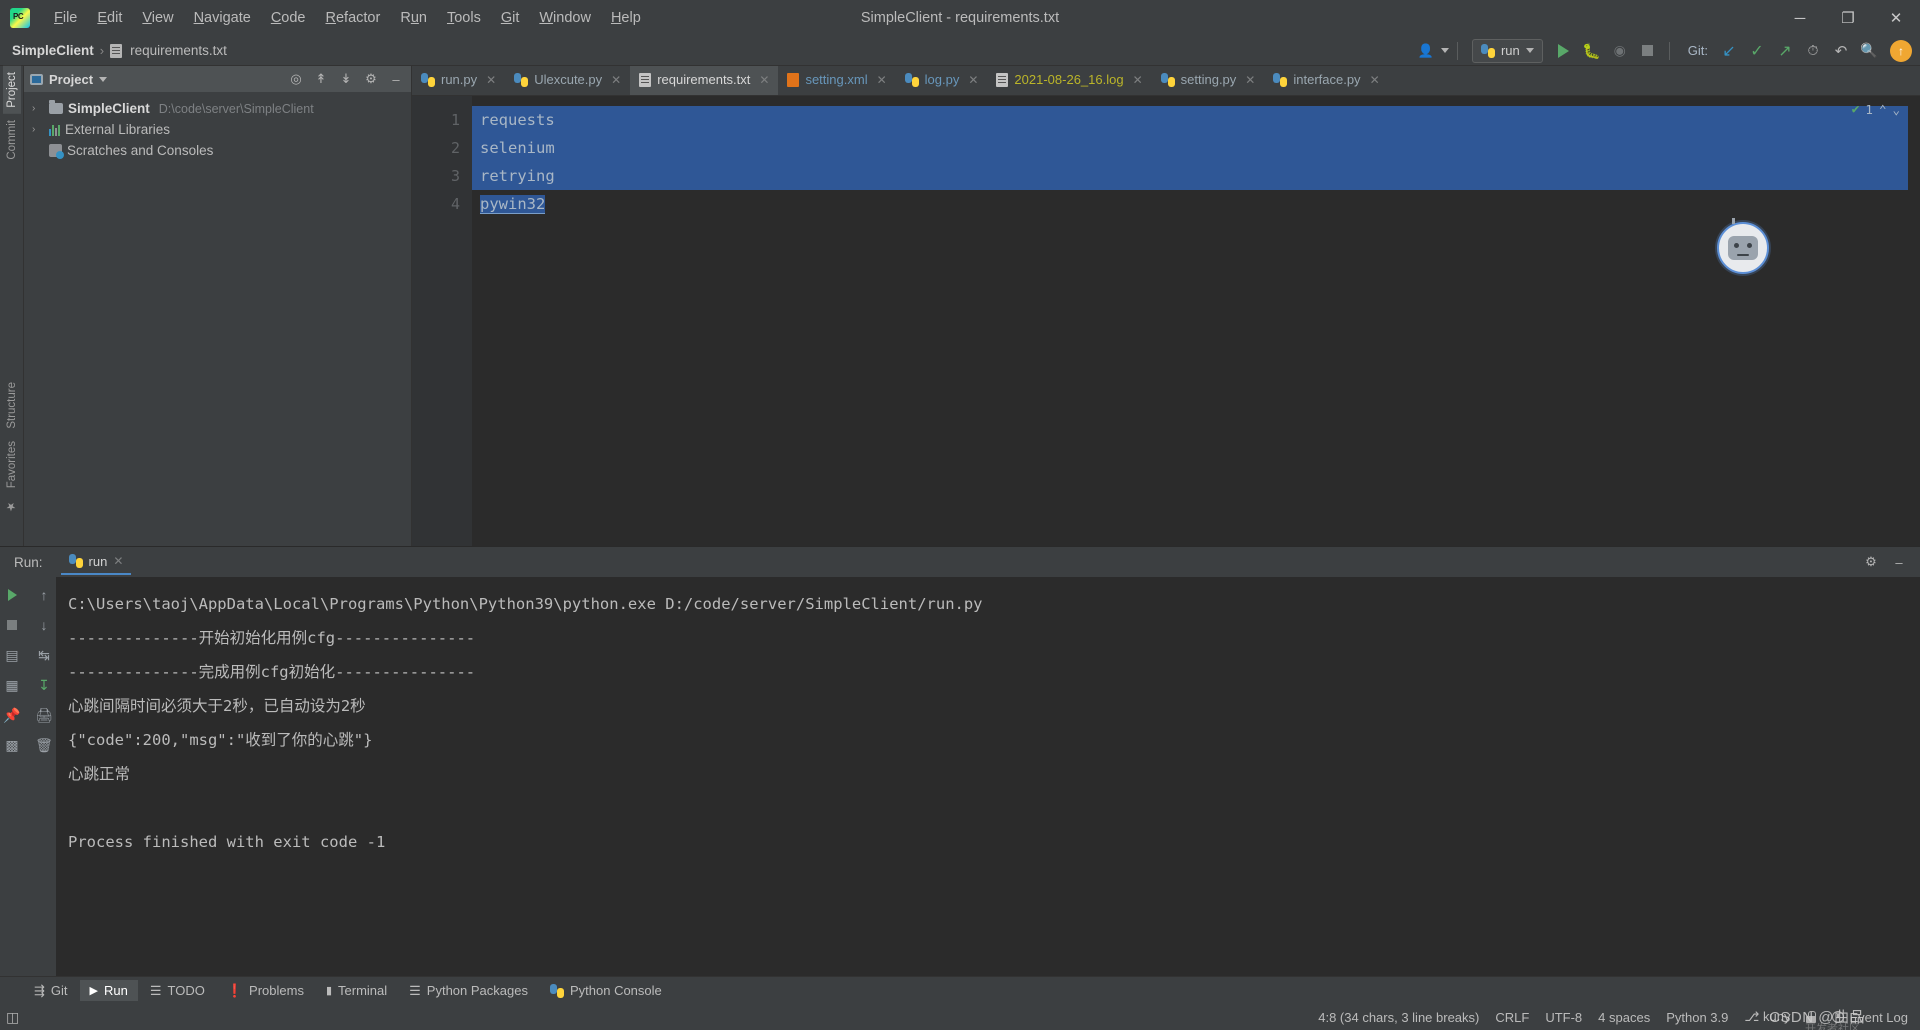 This screenshot has width=1920, height=1030. Describe the element at coordinates (1398, 1017) in the screenshot. I see `caret-position: 4:8 (34 chars, 3 line breaks)` at that location.